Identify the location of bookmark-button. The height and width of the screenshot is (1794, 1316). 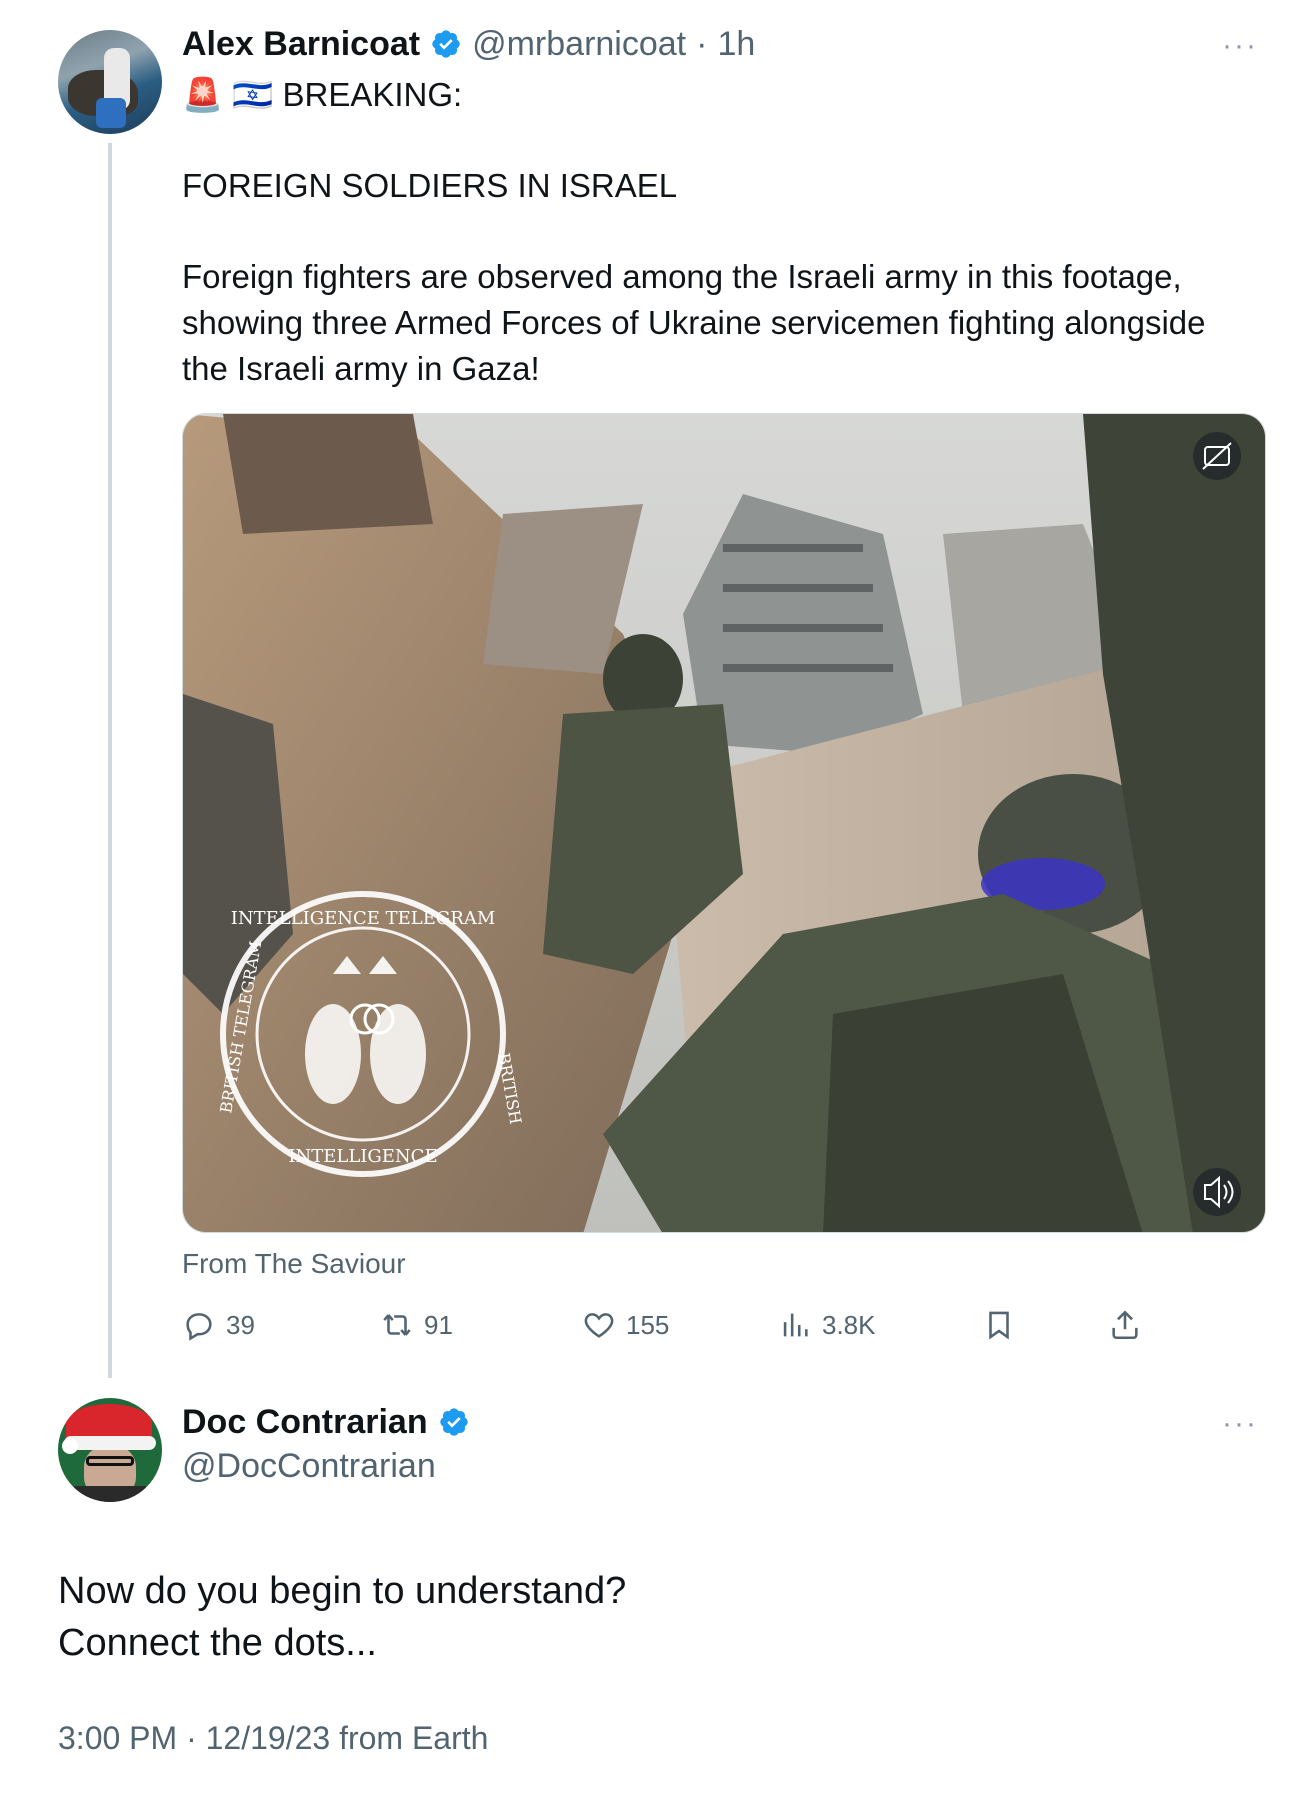
(1004, 1325).